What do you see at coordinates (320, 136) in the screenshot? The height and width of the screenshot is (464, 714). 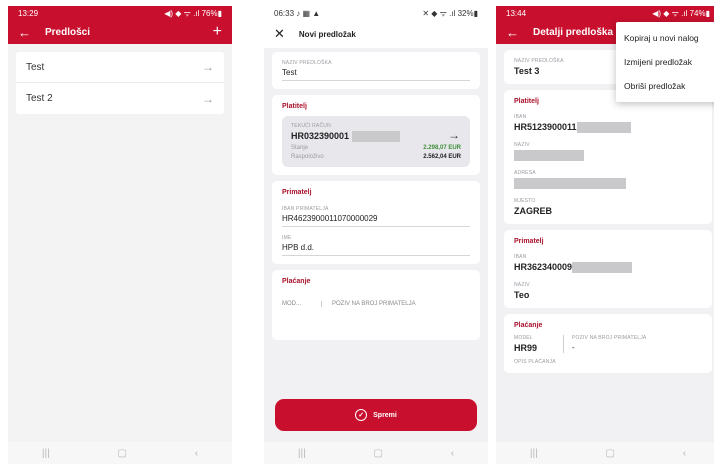 I see `current-account-number: HR032390001` at bounding box center [320, 136].